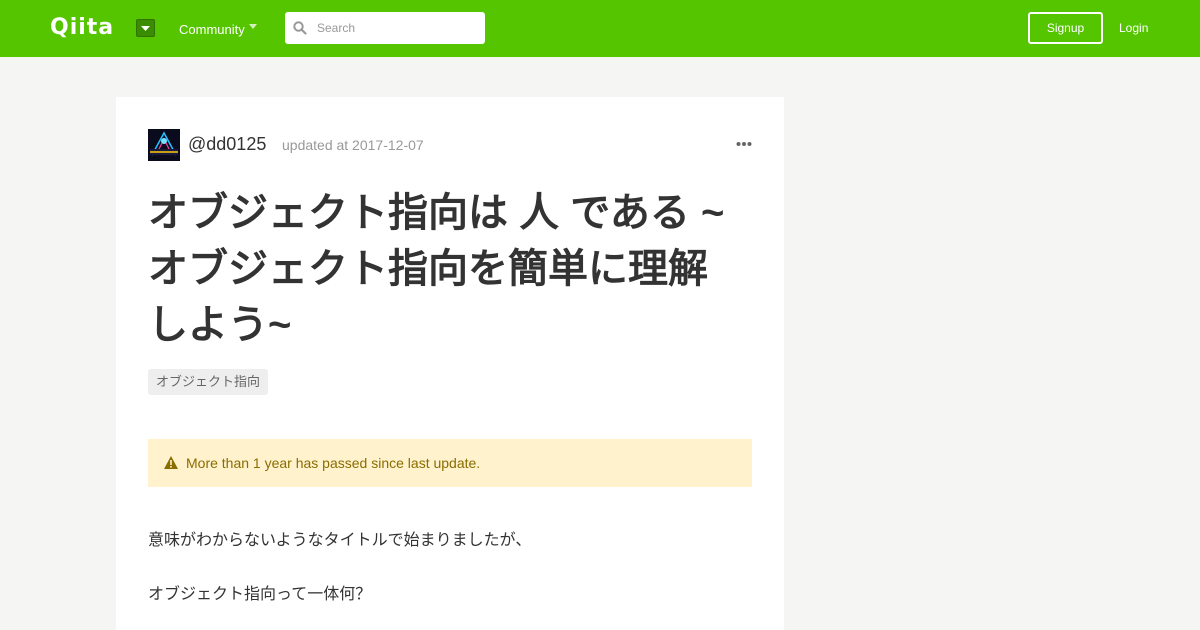  Describe the element at coordinates (1133, 28) in the screenshot. I see `login-link: Login` at that location.